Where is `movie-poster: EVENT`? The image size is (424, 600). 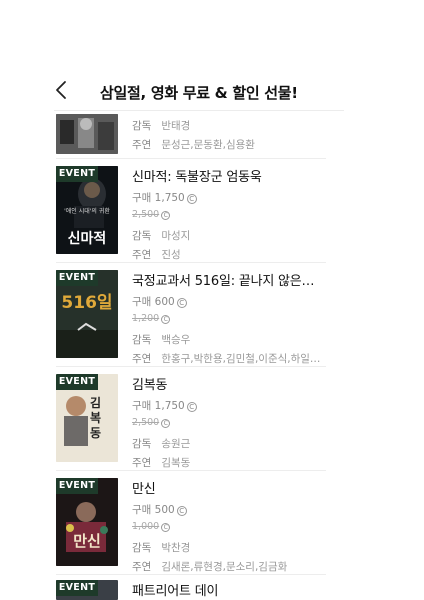 movie-poster: EVENT is located at coordinates (87, 590).